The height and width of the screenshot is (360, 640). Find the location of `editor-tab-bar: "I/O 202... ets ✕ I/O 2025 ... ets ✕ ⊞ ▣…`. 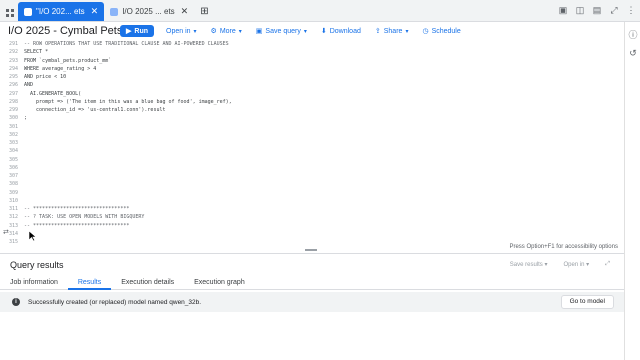

editor-tab-bar: "I/O 202... ets ✕ I/O 2025 ... ets ✕ ⊞ ▣… is located at coordinates (320, 11).